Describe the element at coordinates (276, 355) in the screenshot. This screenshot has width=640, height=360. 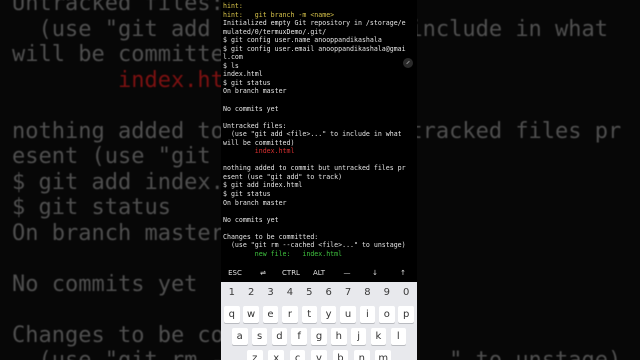
I see `key-x: x` at that location.